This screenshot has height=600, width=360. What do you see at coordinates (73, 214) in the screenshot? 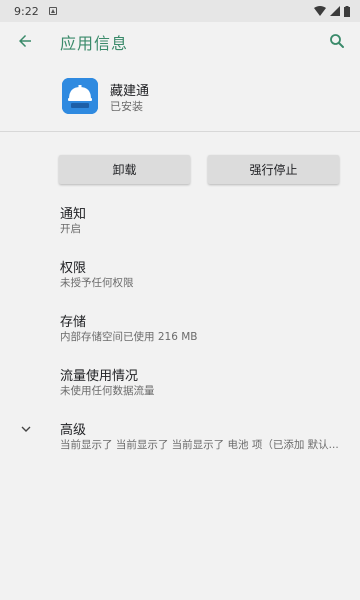
I see `setting-title: 通知` at bounding box center [73, 214].